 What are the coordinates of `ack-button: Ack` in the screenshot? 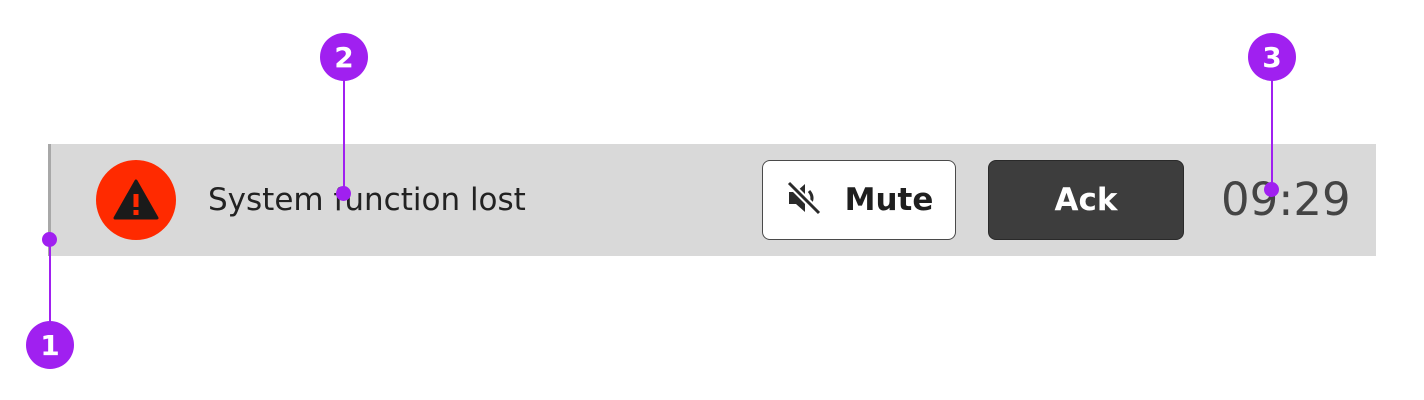 It's located at (1086, 200).